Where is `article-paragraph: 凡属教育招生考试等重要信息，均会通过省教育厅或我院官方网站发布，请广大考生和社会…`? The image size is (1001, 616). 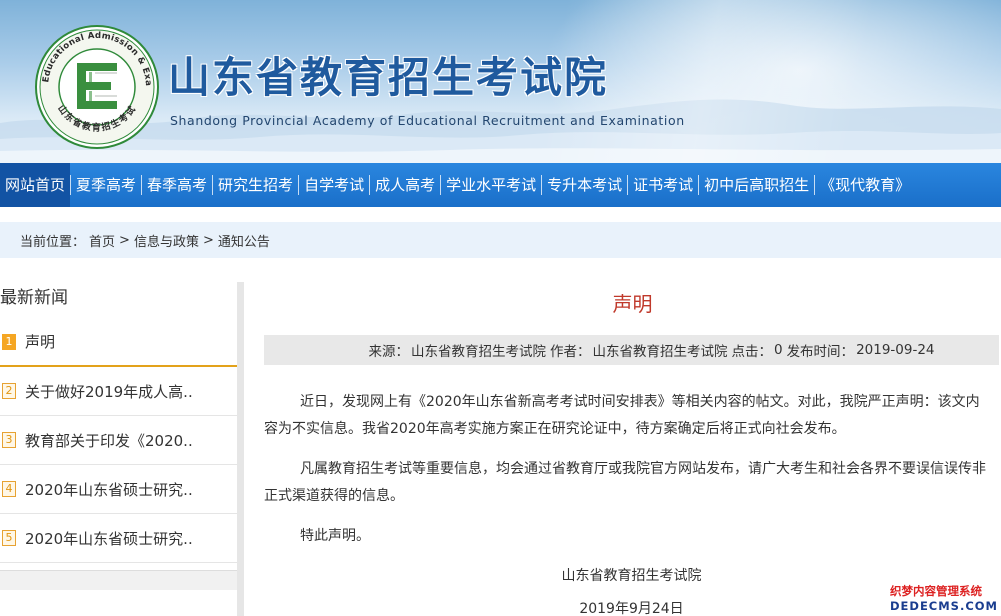 article-paragraph: 凡属教育招生考试等重要信息，均会通过省教育厅或我院官方网站发布，请广大考生和社会… is located at coordinates (626, 483).